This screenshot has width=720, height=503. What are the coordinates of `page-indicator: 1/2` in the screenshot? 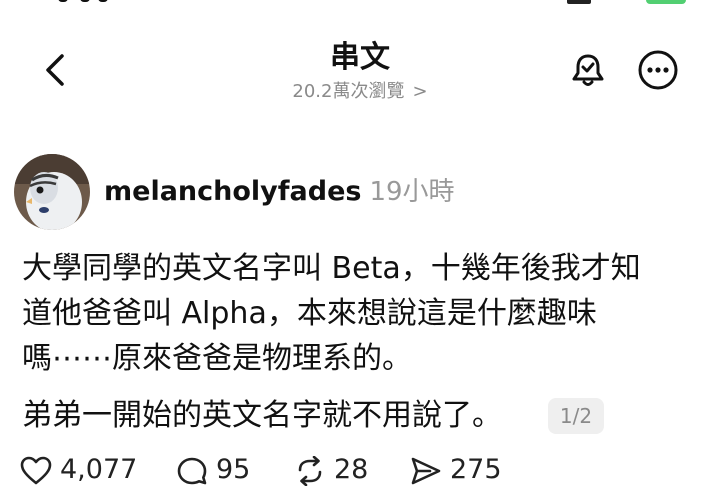 It's located at (576, 416).